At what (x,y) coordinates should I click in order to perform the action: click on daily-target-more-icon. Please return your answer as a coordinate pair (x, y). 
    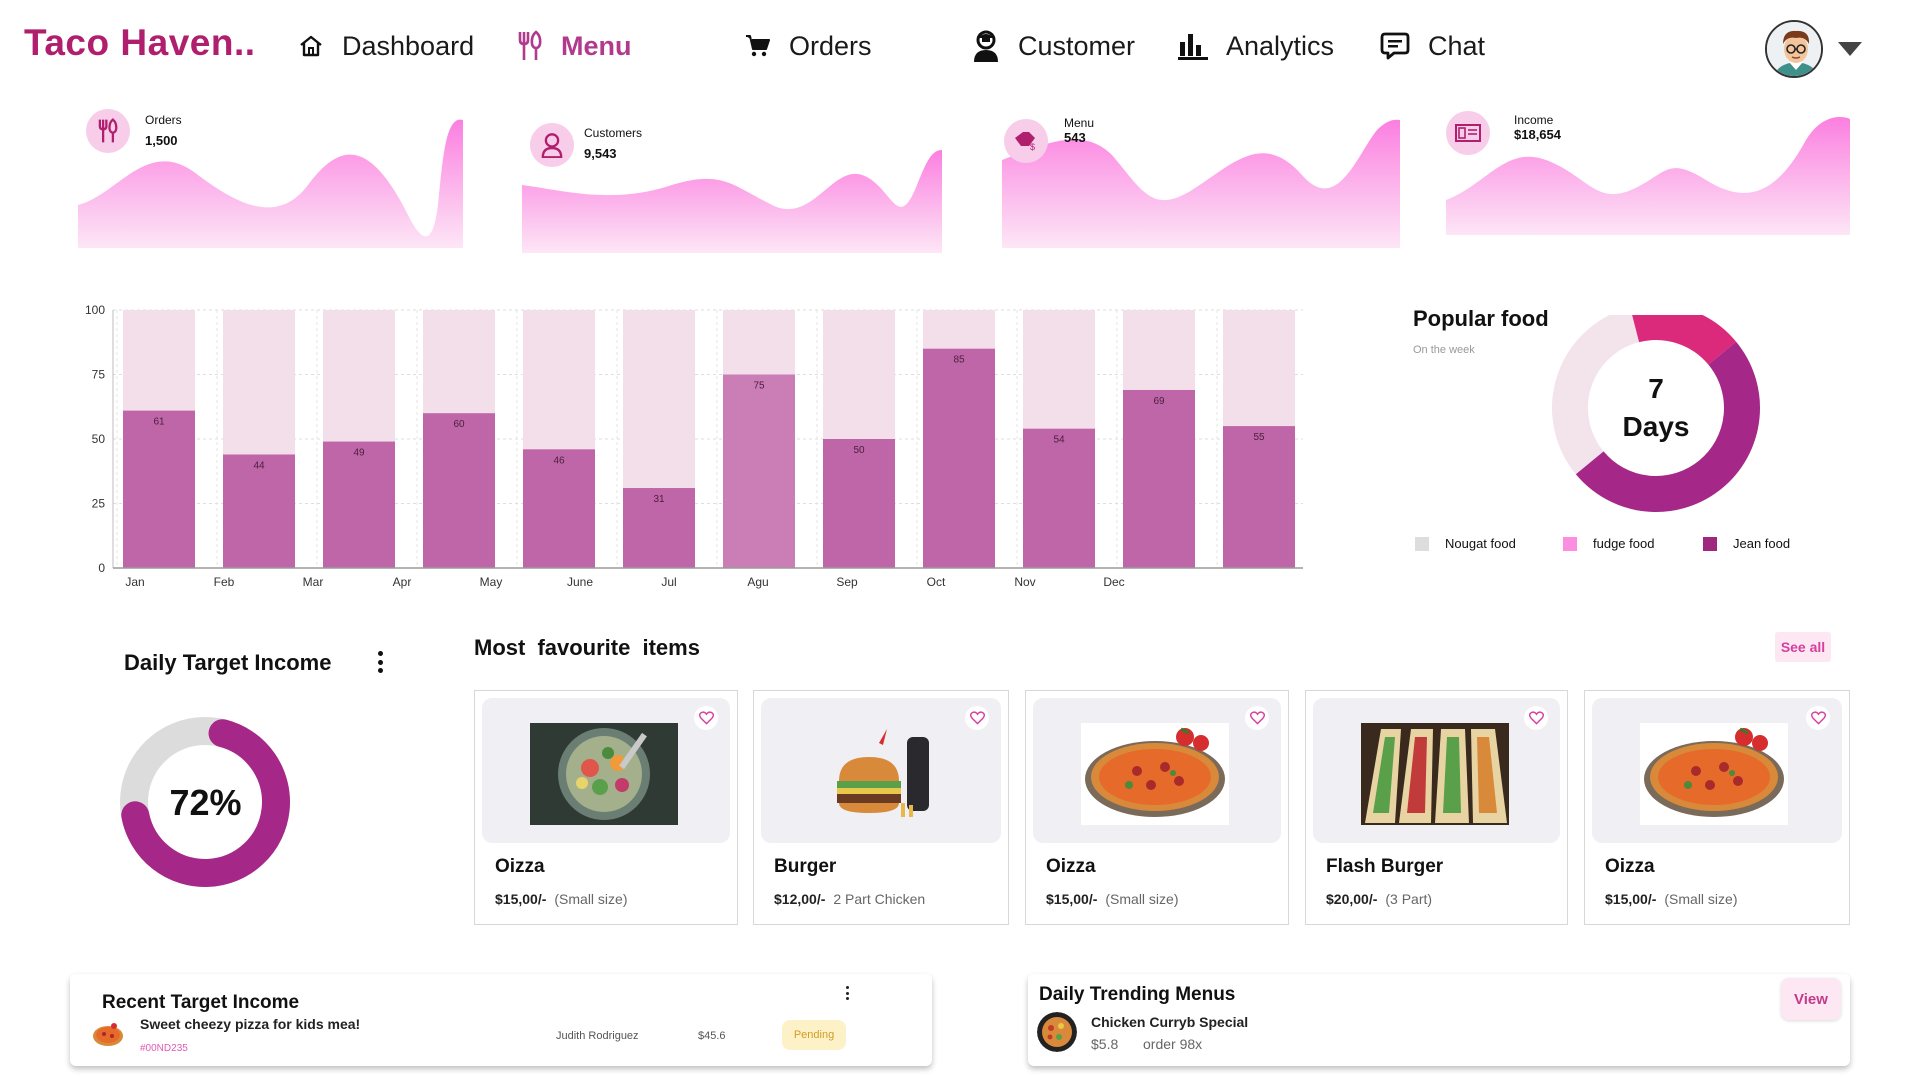
    Looking at the image, I should click on (380, 662).